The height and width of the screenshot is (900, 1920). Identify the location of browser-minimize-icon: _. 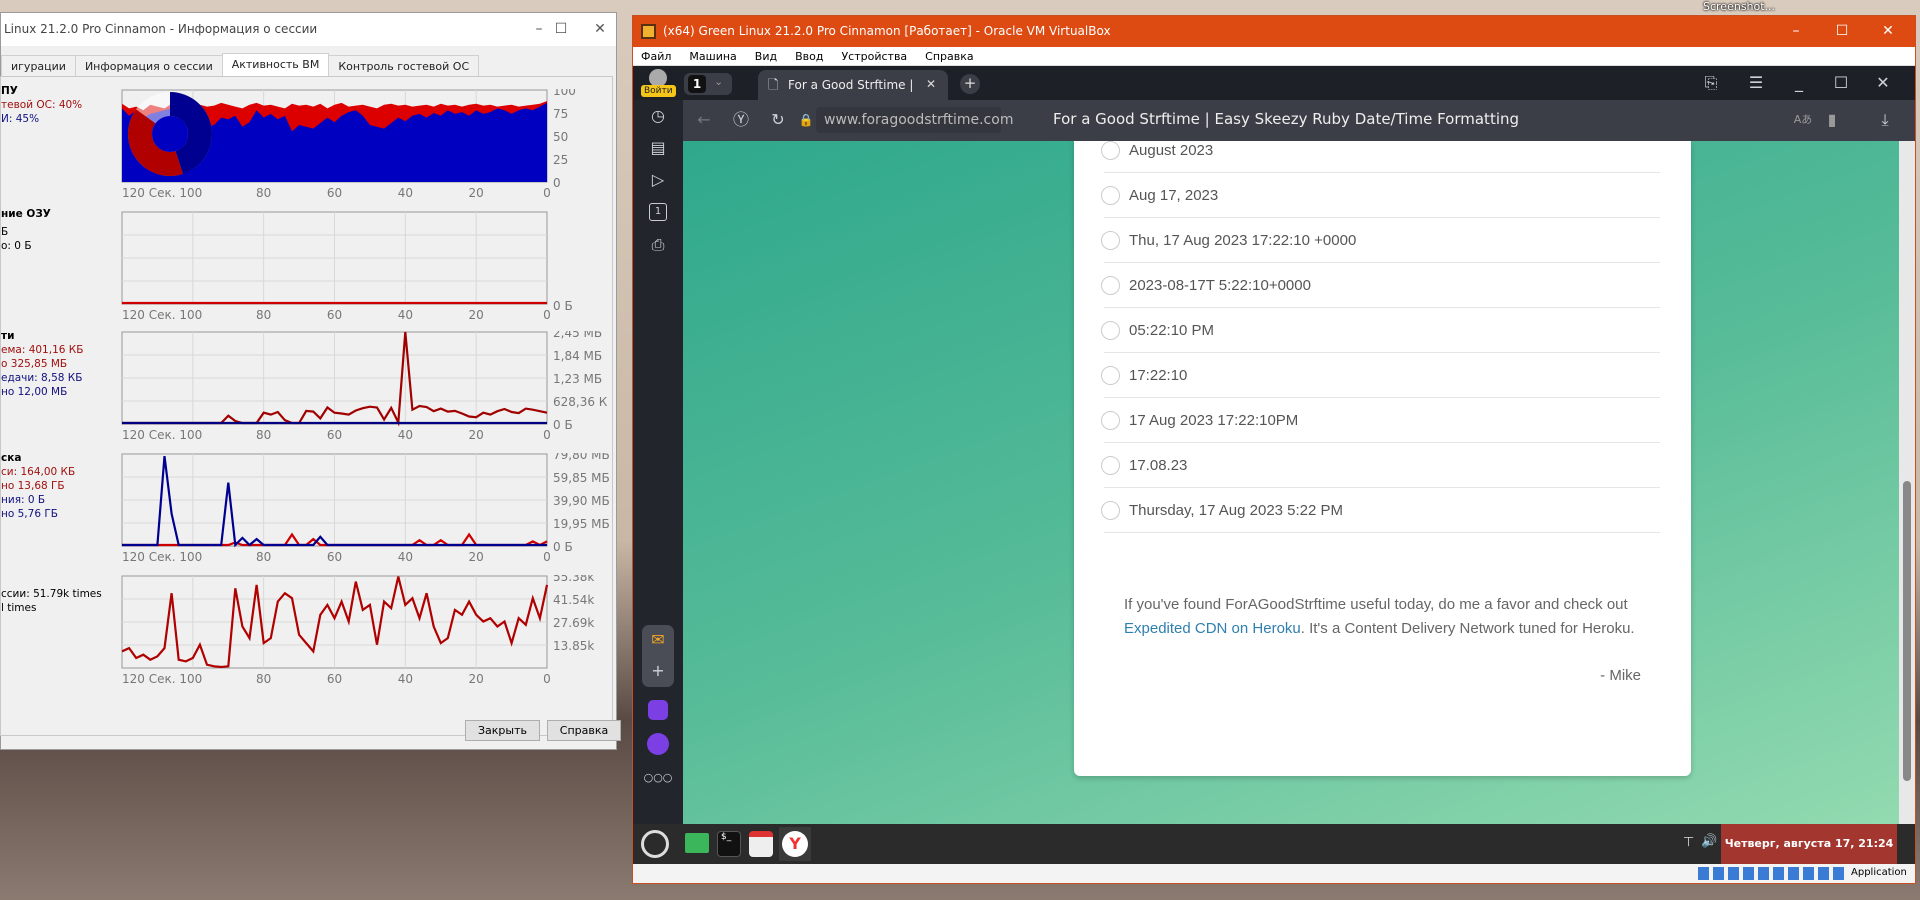
(1799, 83).